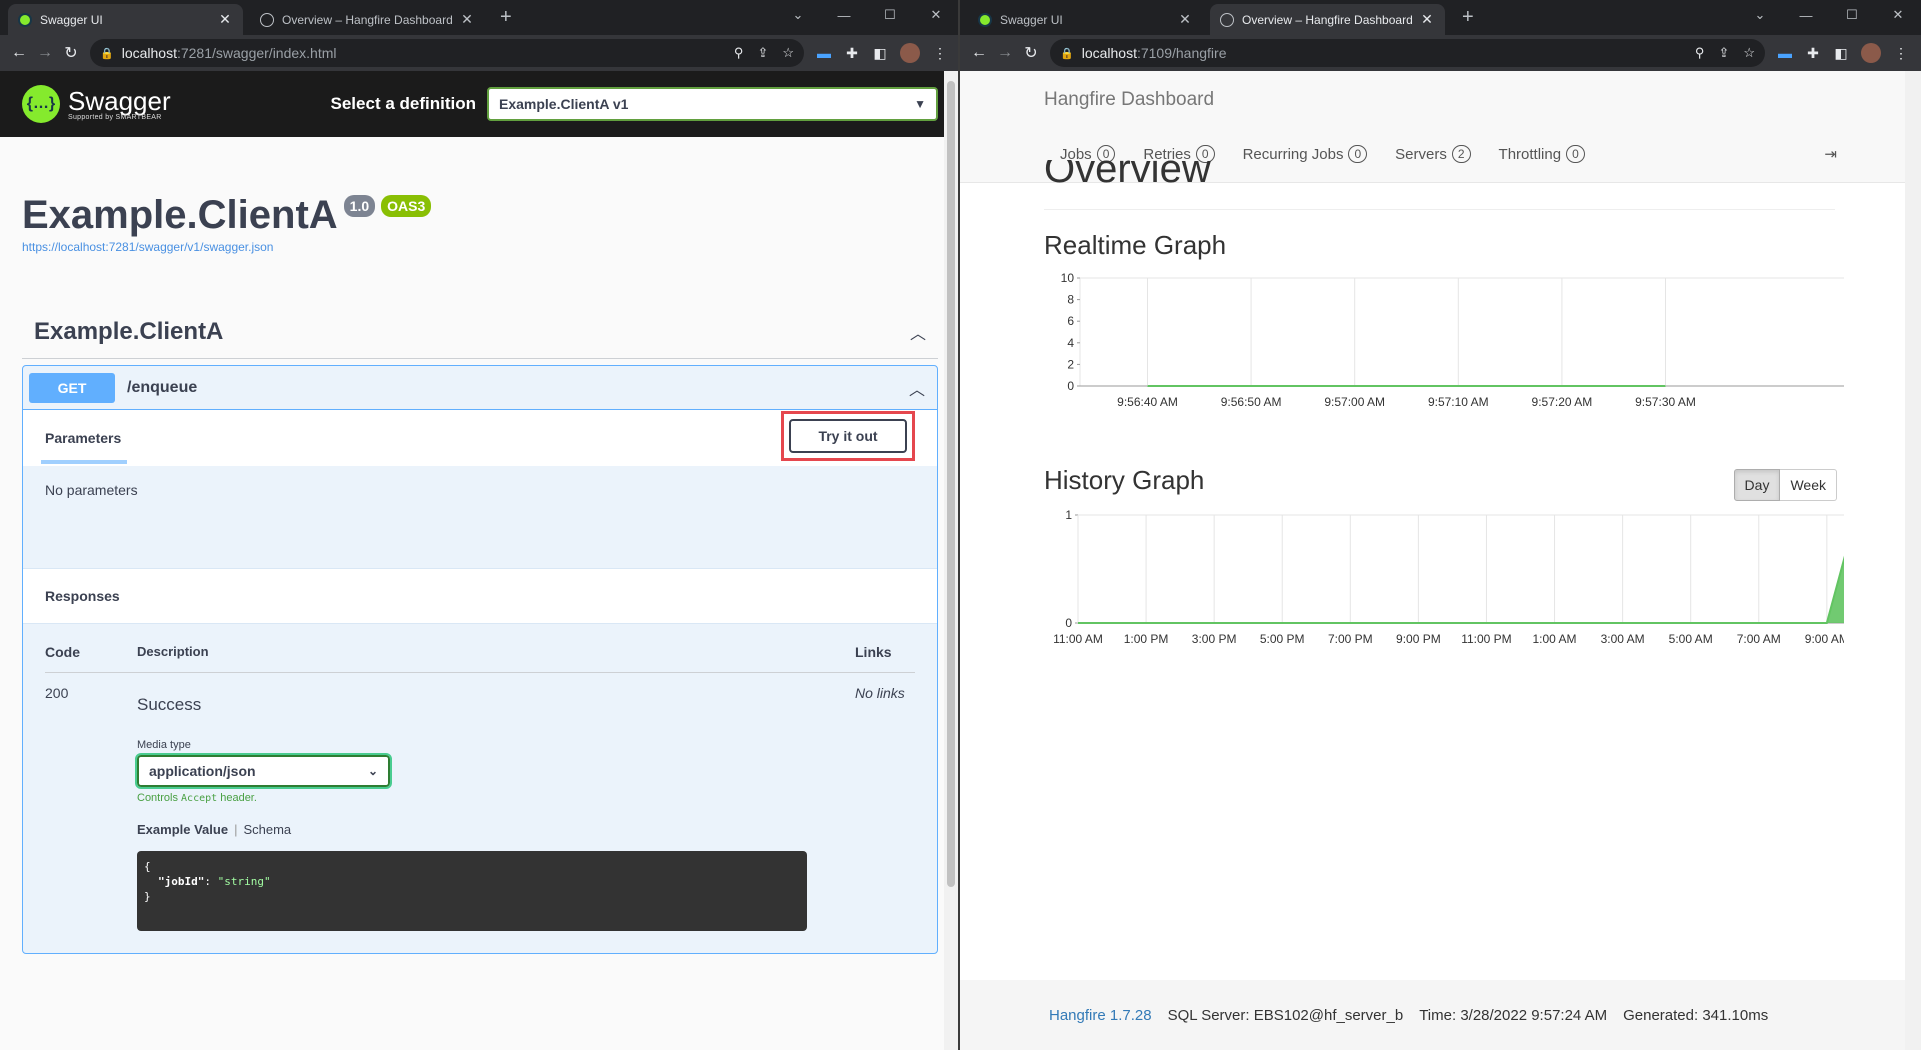 This screenshot has width=1921, height=1050. Describe the element at coordinates (238, 798) in the screenshot. I see `controls-suffix: header.` at that location.